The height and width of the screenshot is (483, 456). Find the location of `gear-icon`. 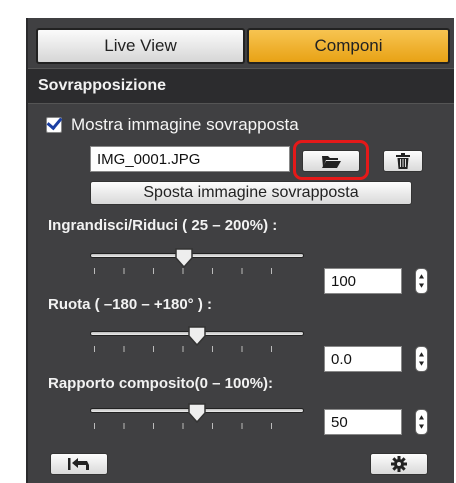

gear-icon is located at coordinates (399, 464).